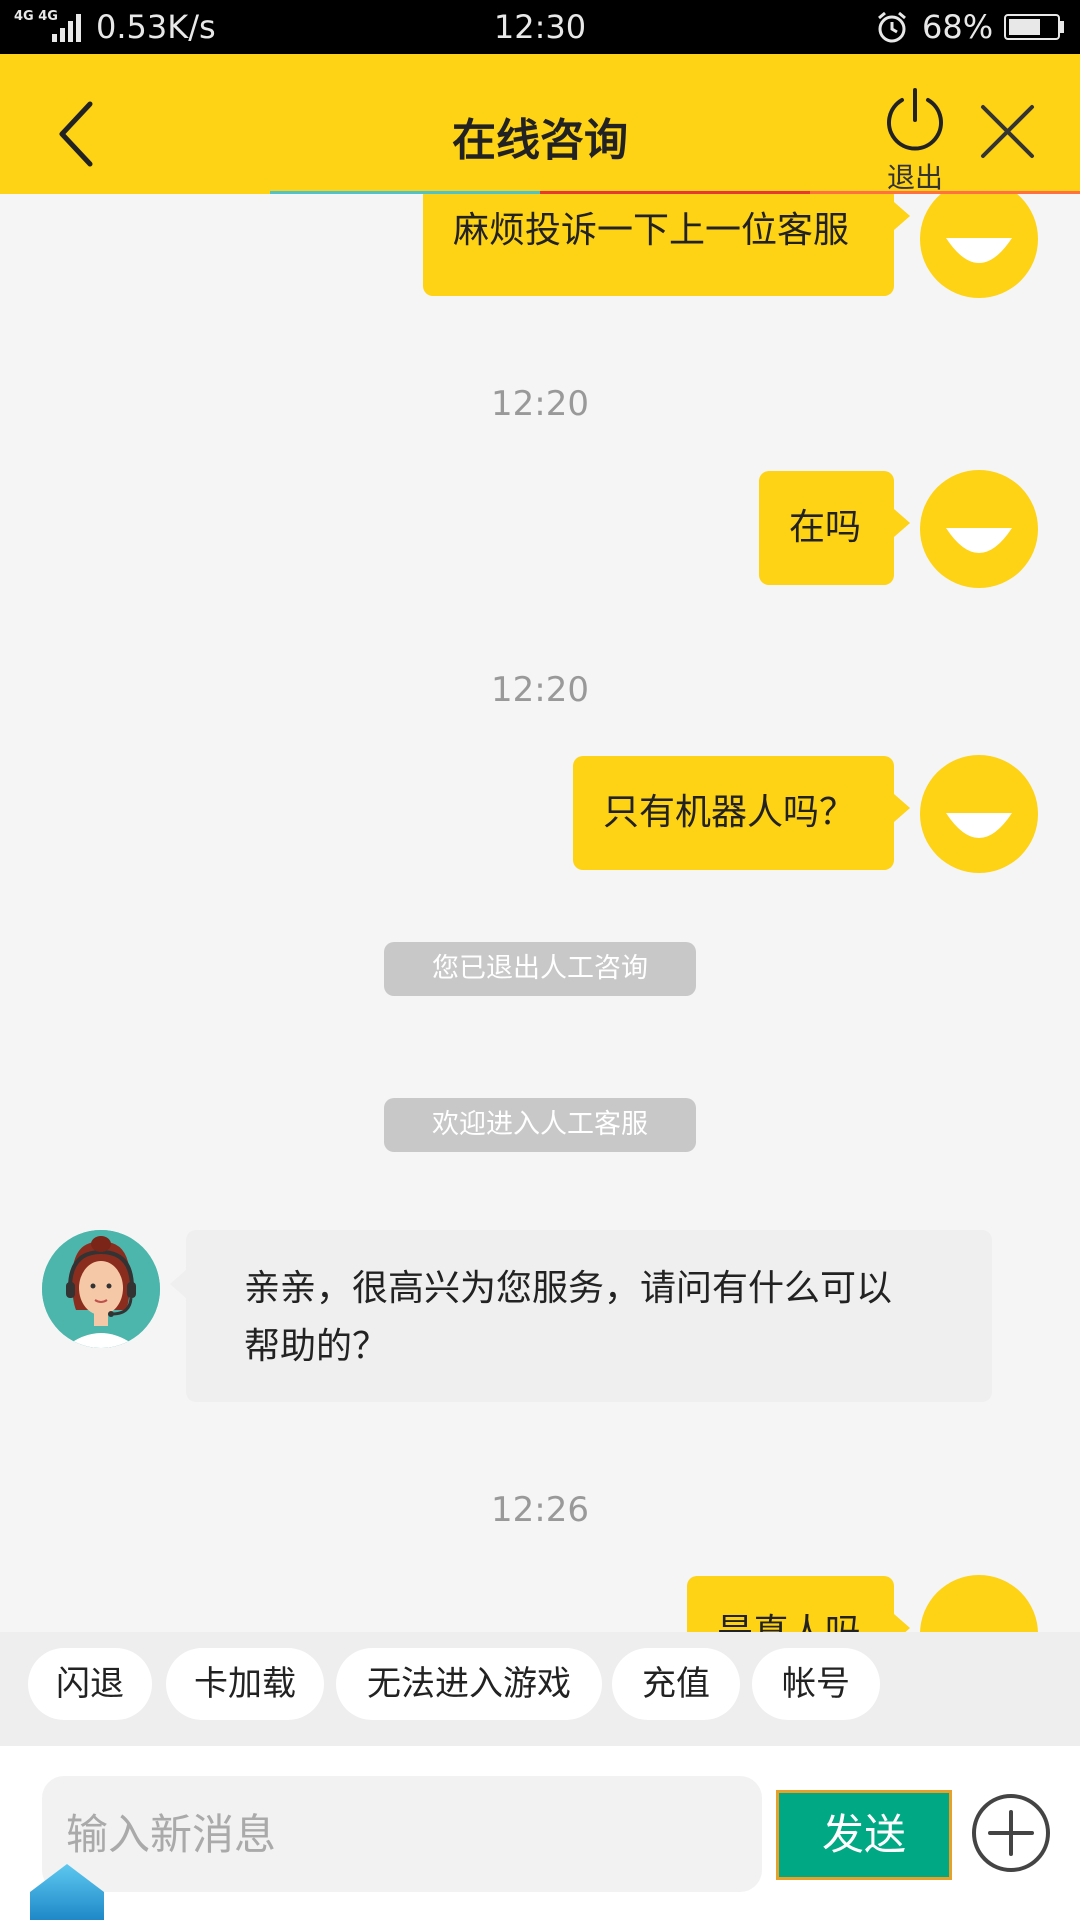  I want to click on quick-tag-account: 帐号, so click(816, 1684).